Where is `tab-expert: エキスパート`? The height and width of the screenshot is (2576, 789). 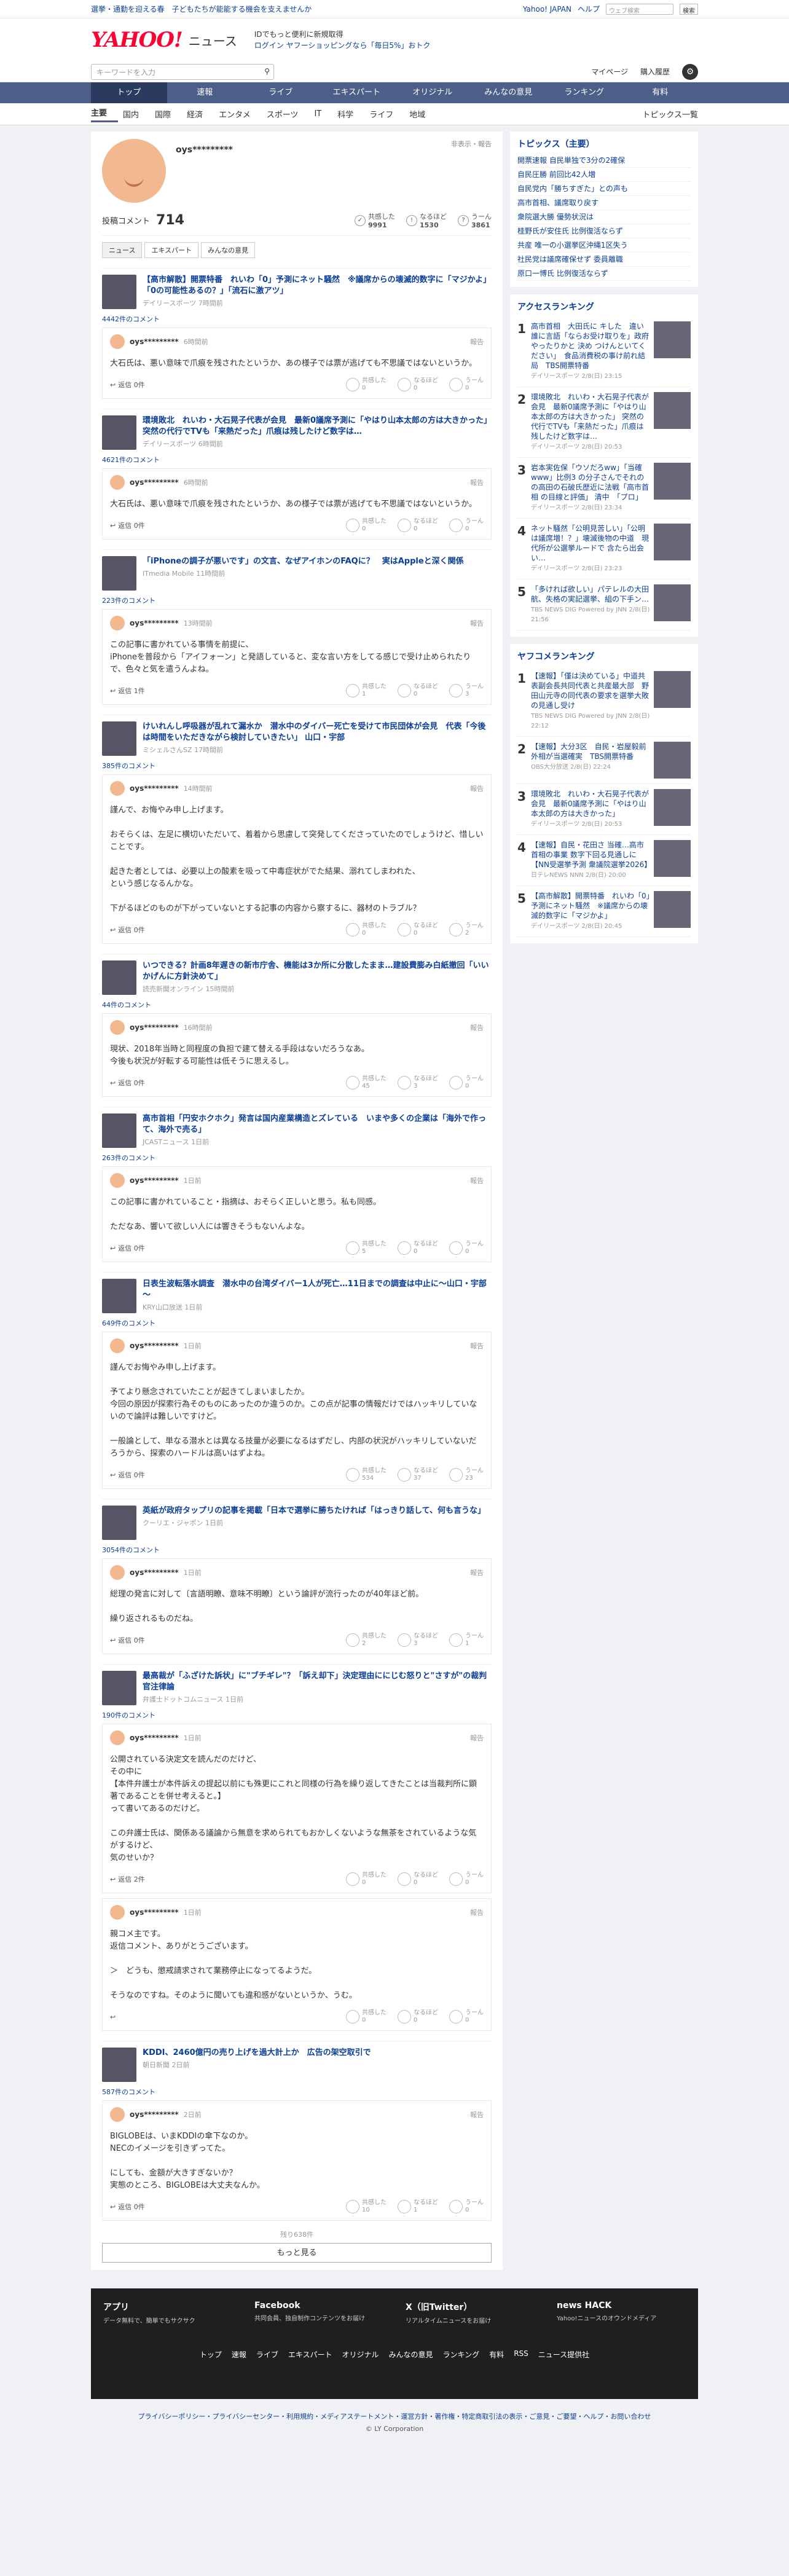
tab-expert: エキスパート is located at coordinates (171, 250).